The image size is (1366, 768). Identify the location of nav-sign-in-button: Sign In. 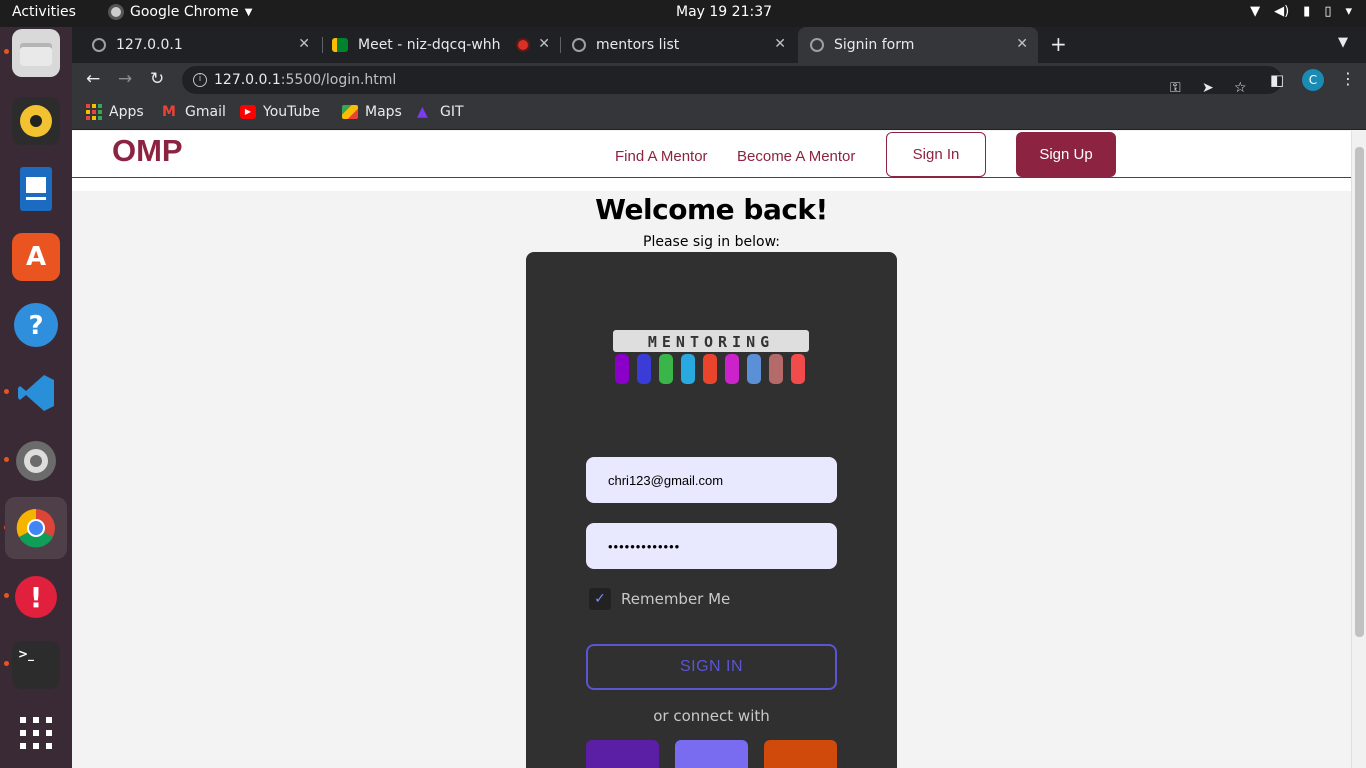
(936, 154).